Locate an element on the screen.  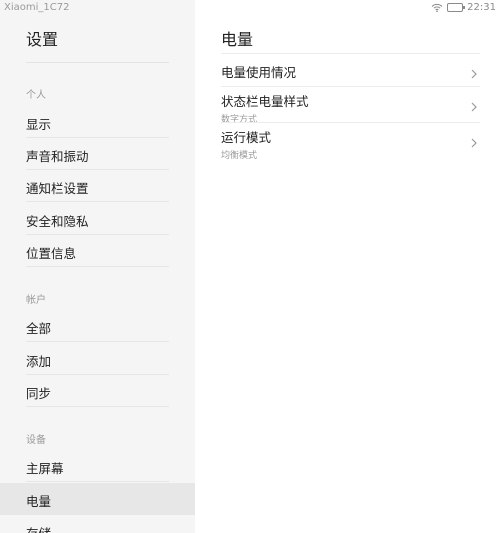
title-divider is located at coordinates (350, 53).